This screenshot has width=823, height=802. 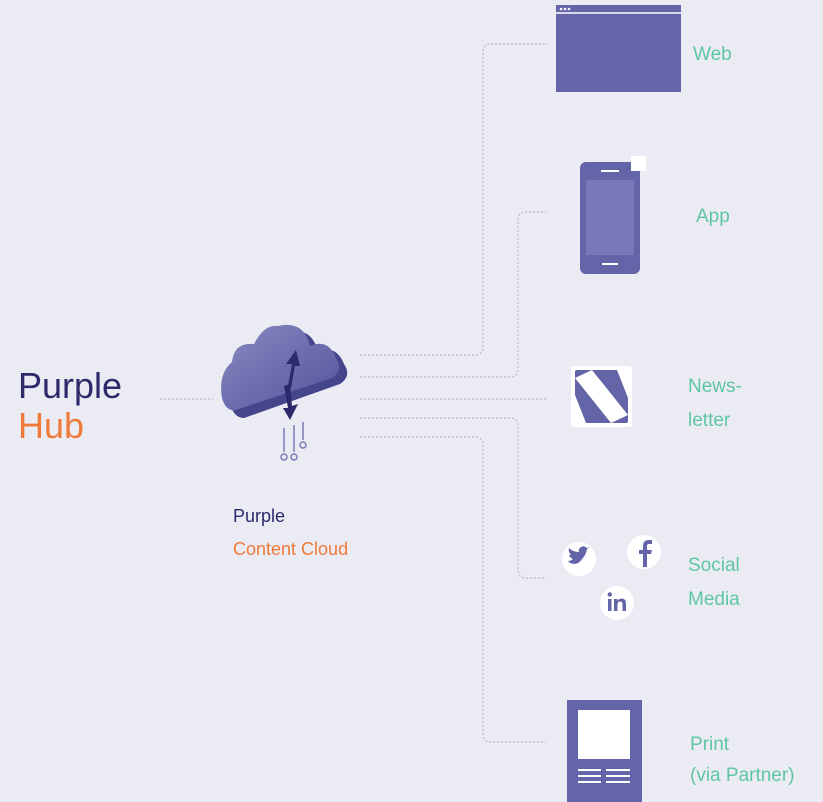 What do you see at coordinates (611, 577) in the screenshot?
I see `social-media-icons` at bounding box center [611, 577].